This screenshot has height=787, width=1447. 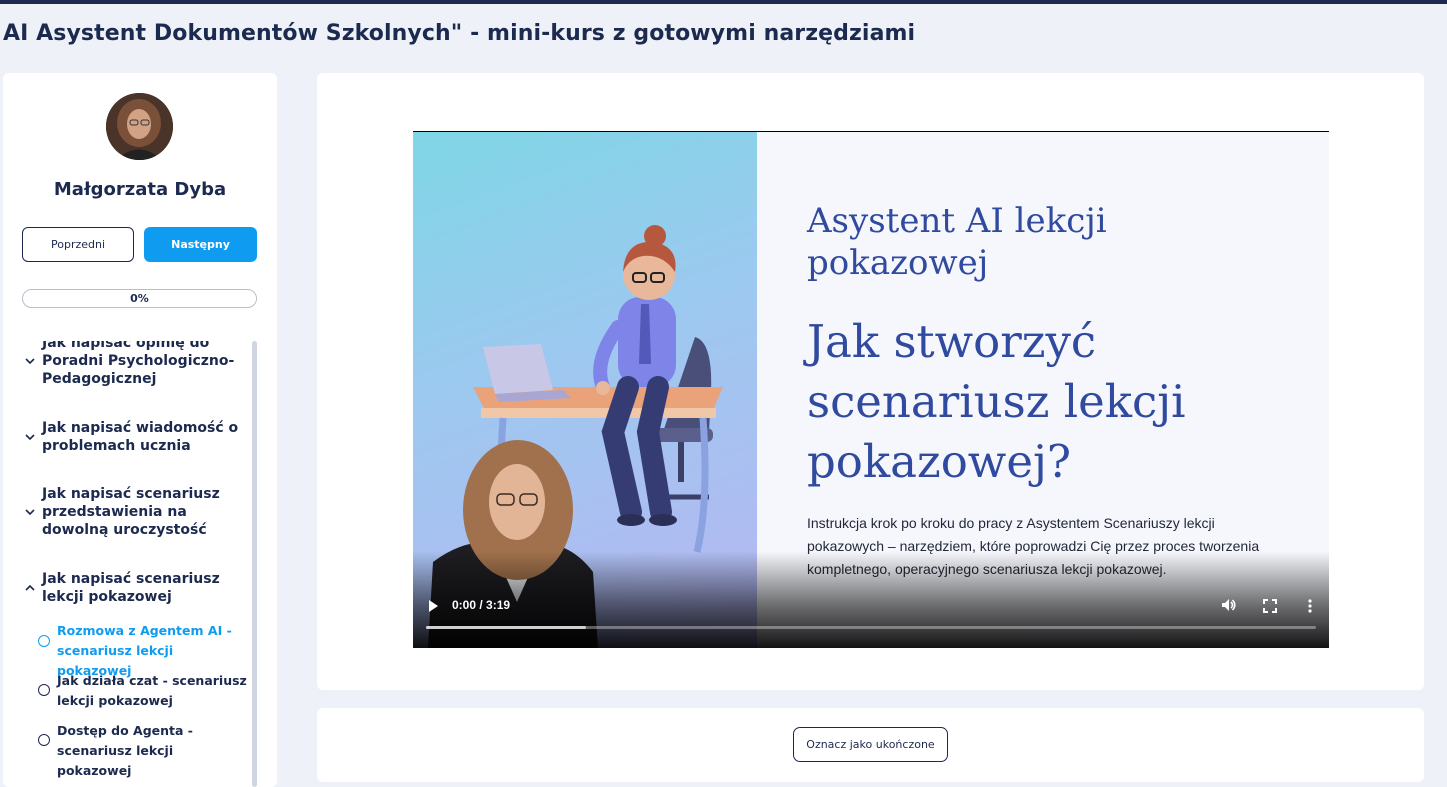 What do you see at coordinates (1270, 605) in the screenshot?
I see `fullscreen-icon` at bounding box center [1270, 605].